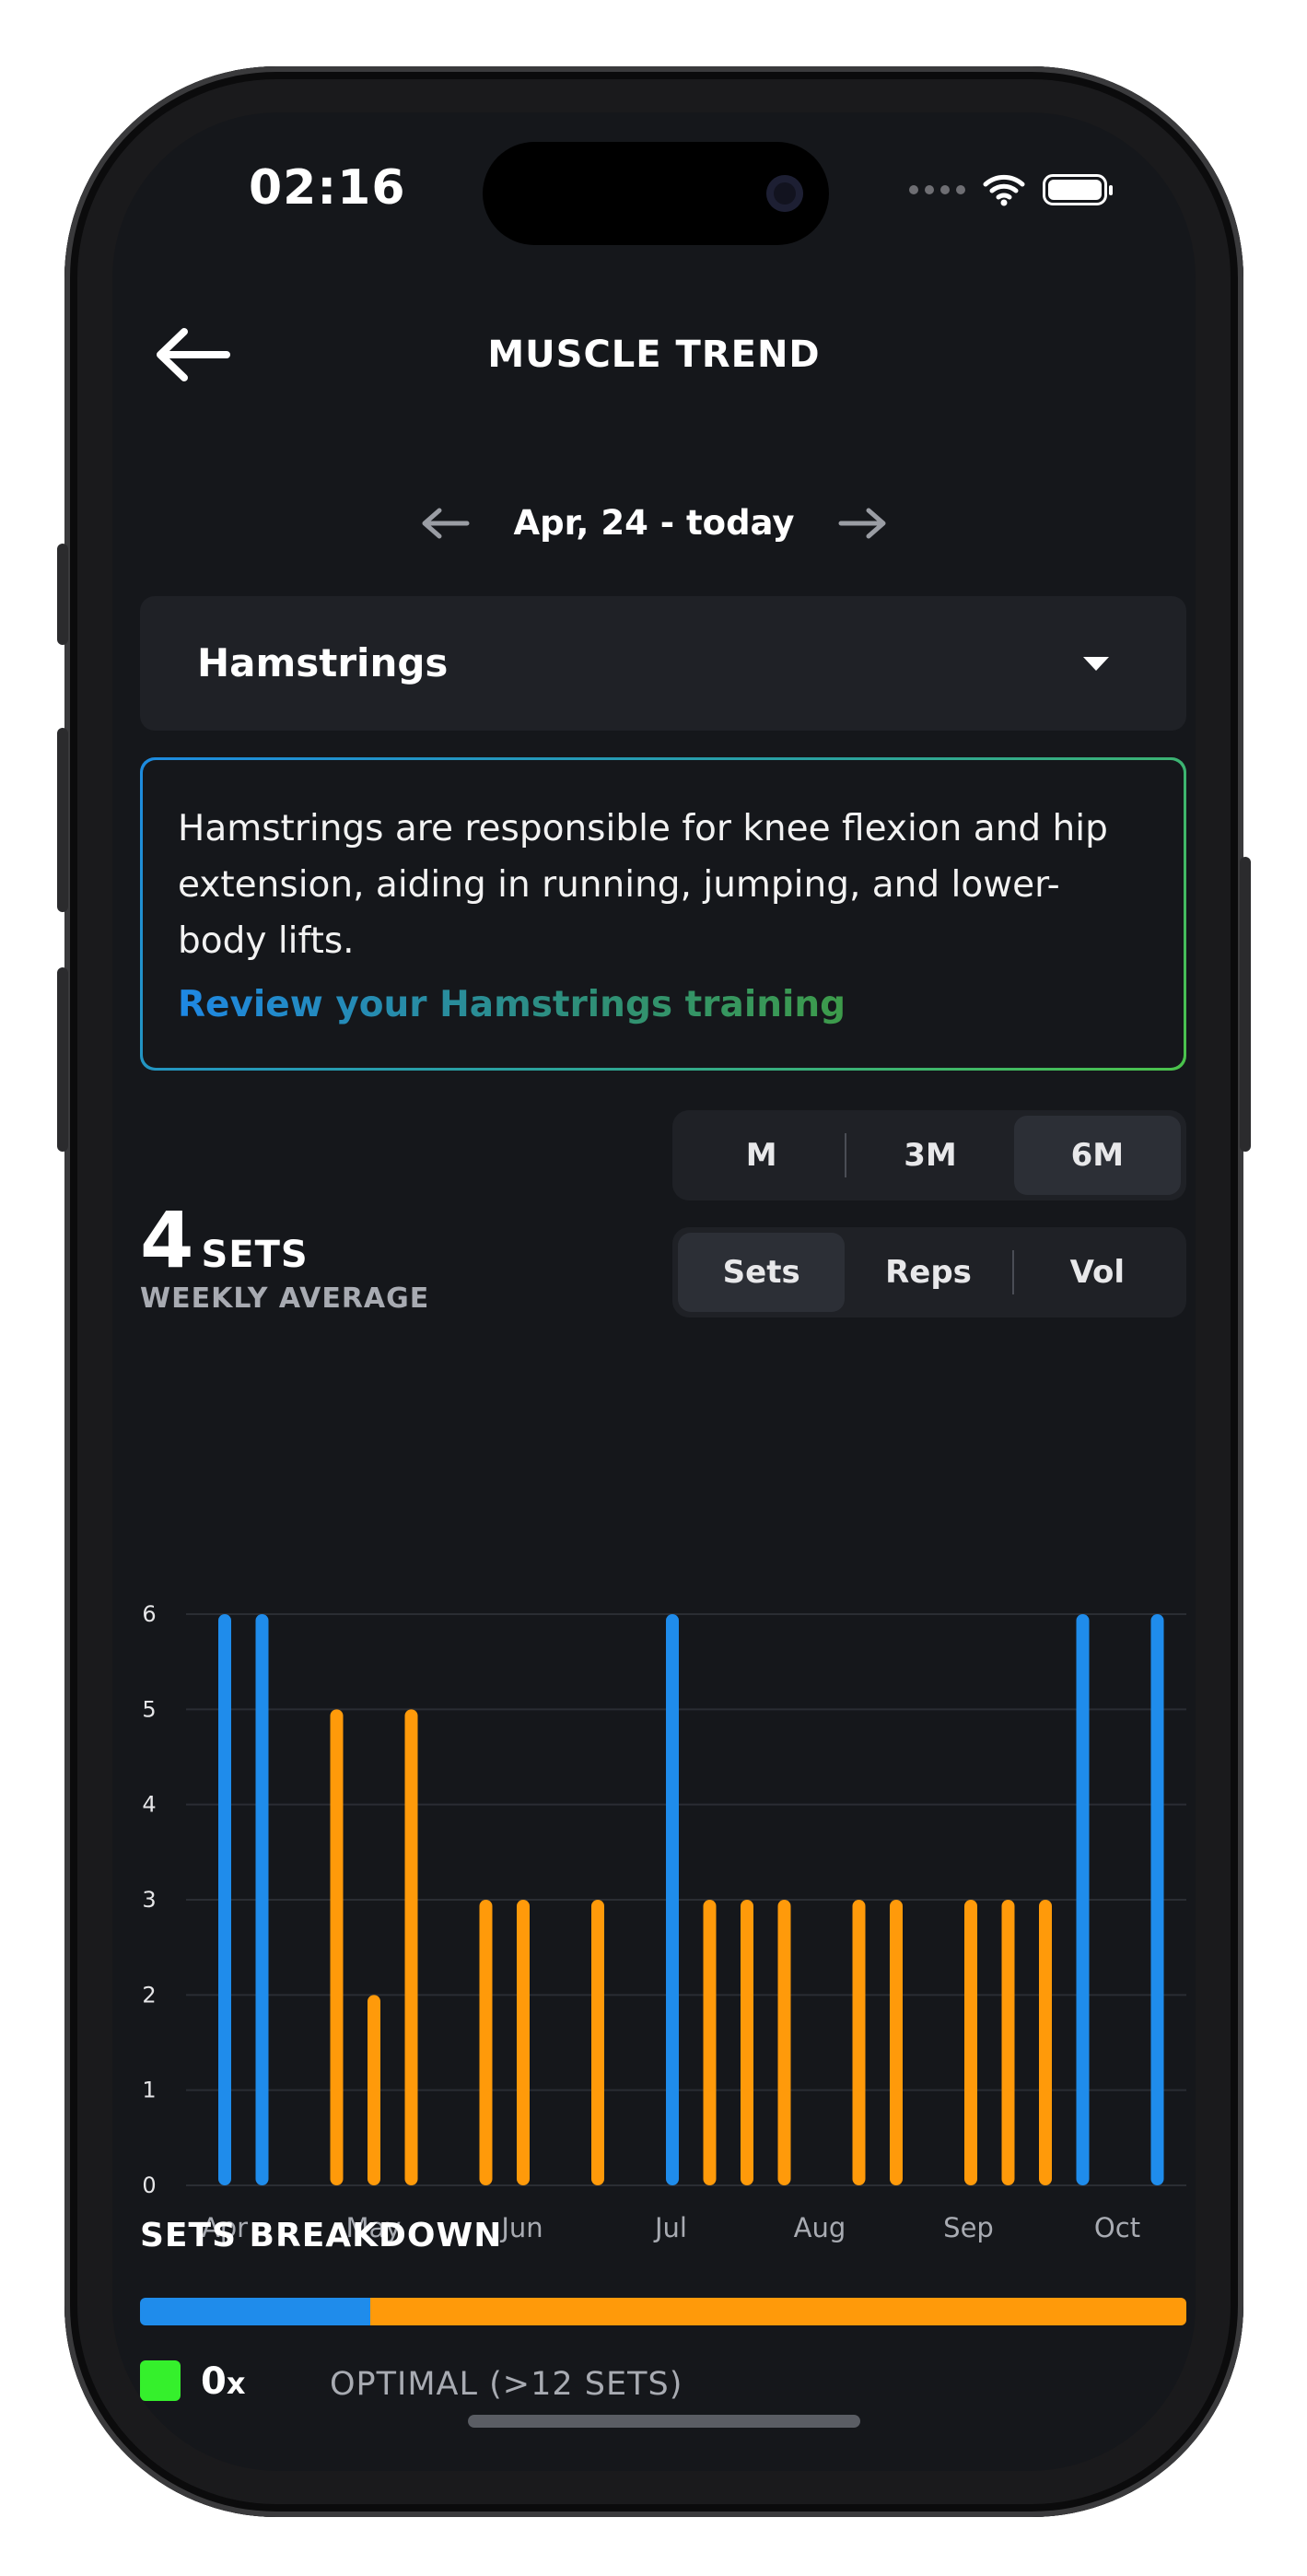  What do you see at coordinates (63, 1059) in the screenshot?
I see `volume-down-button` at bounding box center [63, 1059].